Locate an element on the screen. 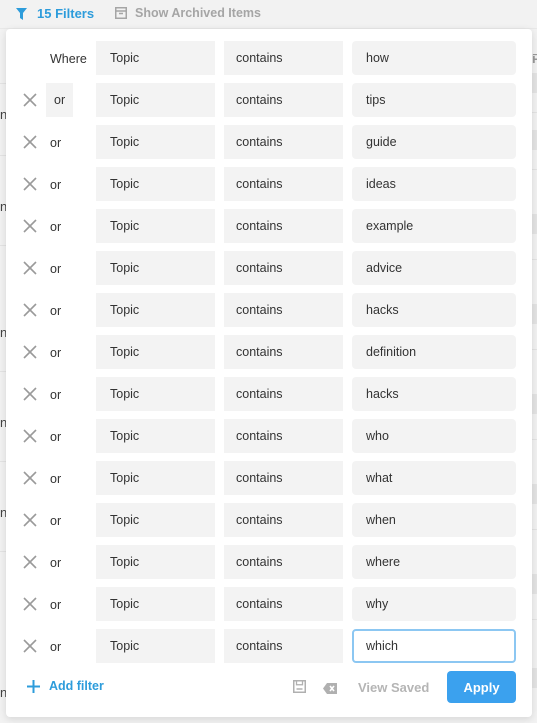 This screenshot has height=723, width=537. backspace-clear-icon is located at coordinates (330, 690).